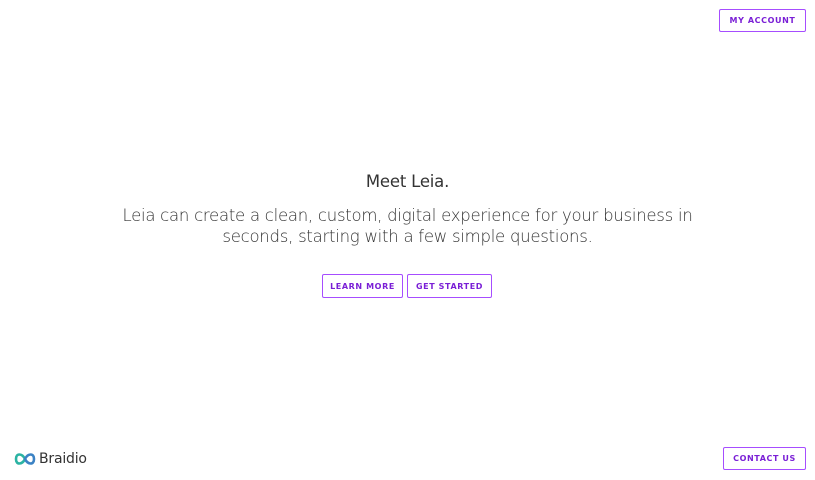  I want to click on learn-more-button: LEARN MORE, so click(362, 286).